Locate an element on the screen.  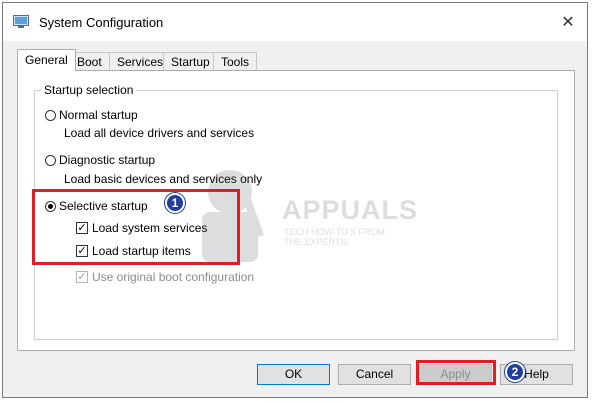
step-2-badge: 2 is located at coordinates (515, 372).